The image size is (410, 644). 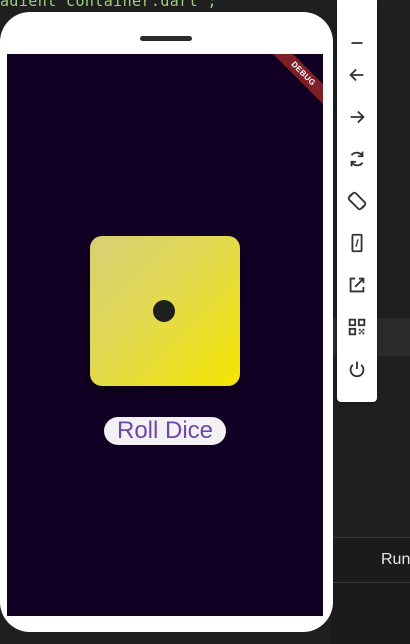 I want to click on code-line: adient container.dart';, so click(x=108, y=5).